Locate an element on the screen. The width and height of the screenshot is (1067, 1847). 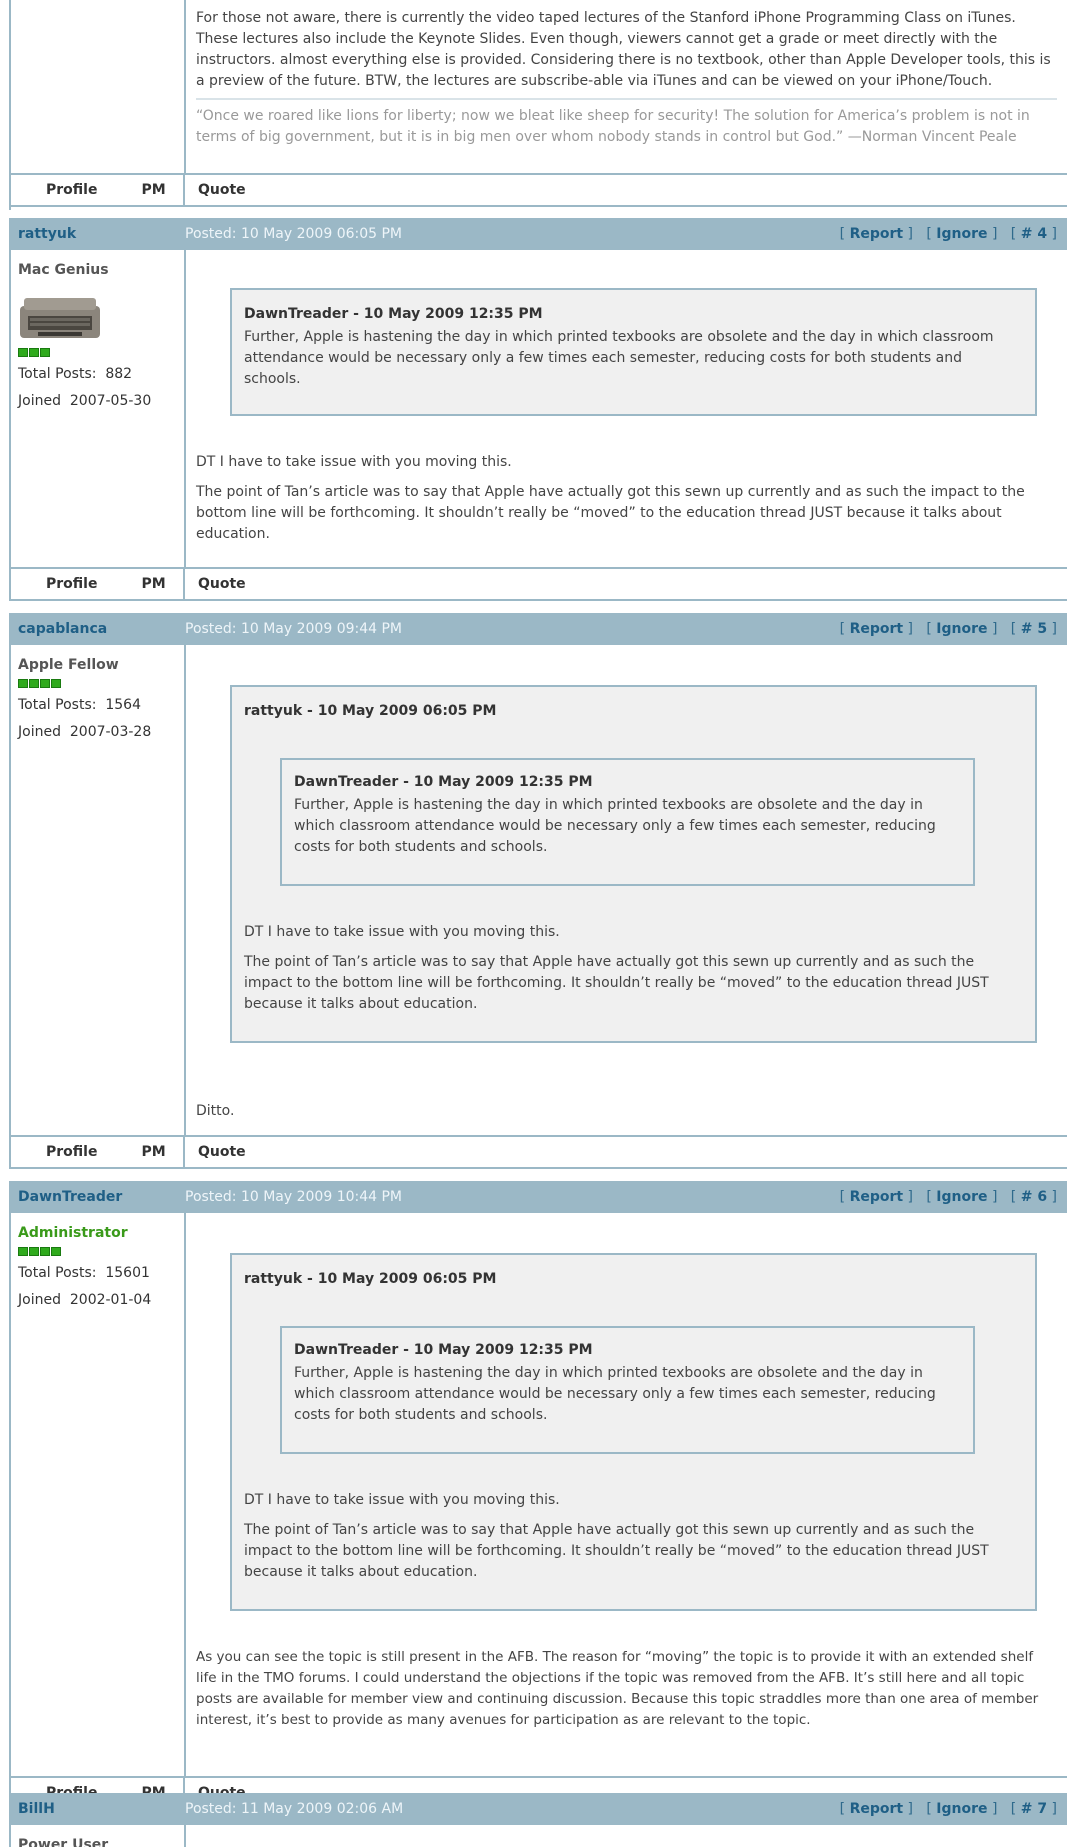
post-actions: [ Report ] [ Ignore ] [ # 4 ] is located at coordinates (948, 234).